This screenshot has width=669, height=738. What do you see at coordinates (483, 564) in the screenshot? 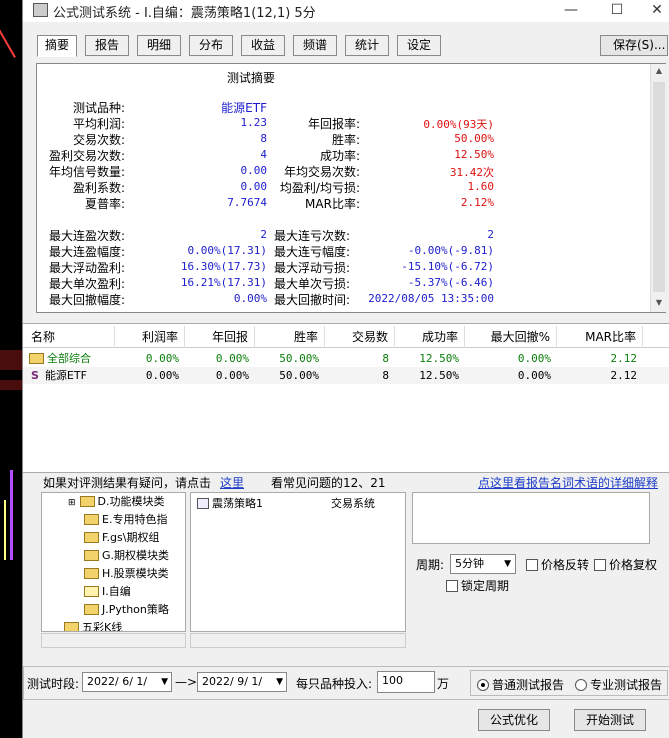
I see `period-select: 5分钟 ▼` at bounding box center [483, 564].